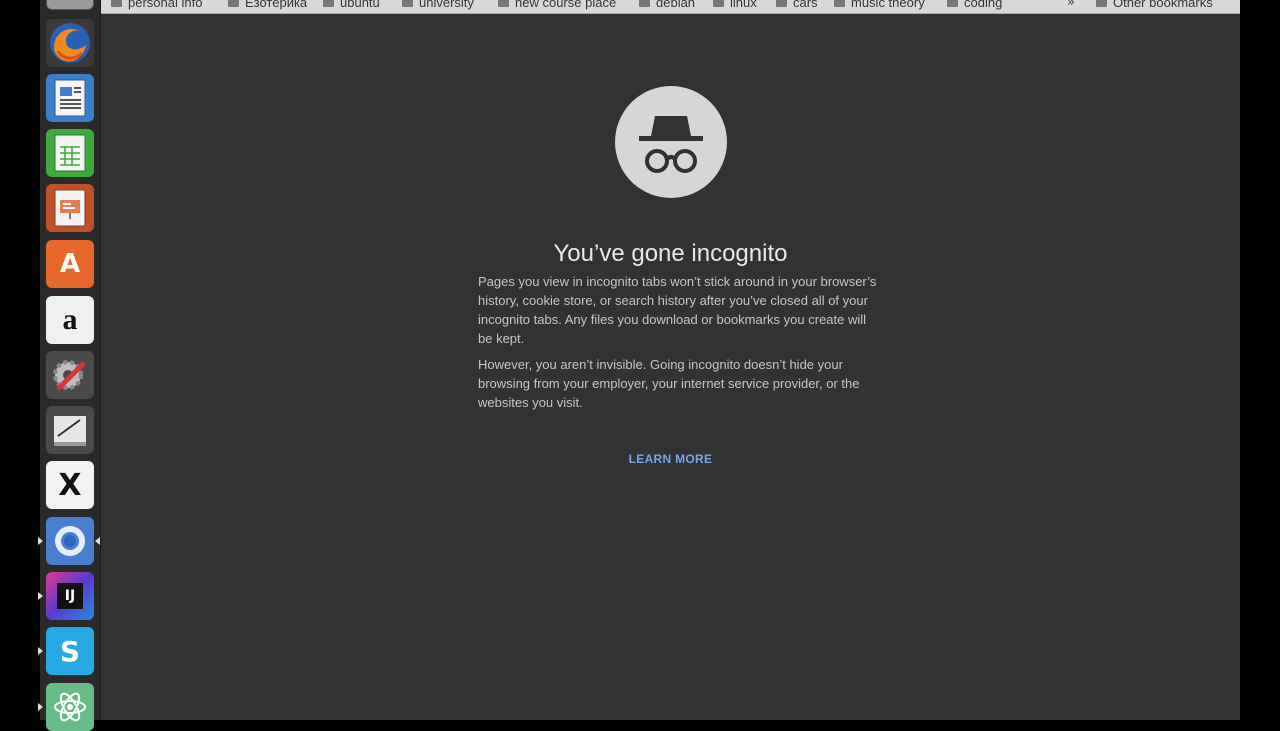 The image size is (1280, 731). I want to click on bookmark-folder-coding: coding, so click(974, 5).